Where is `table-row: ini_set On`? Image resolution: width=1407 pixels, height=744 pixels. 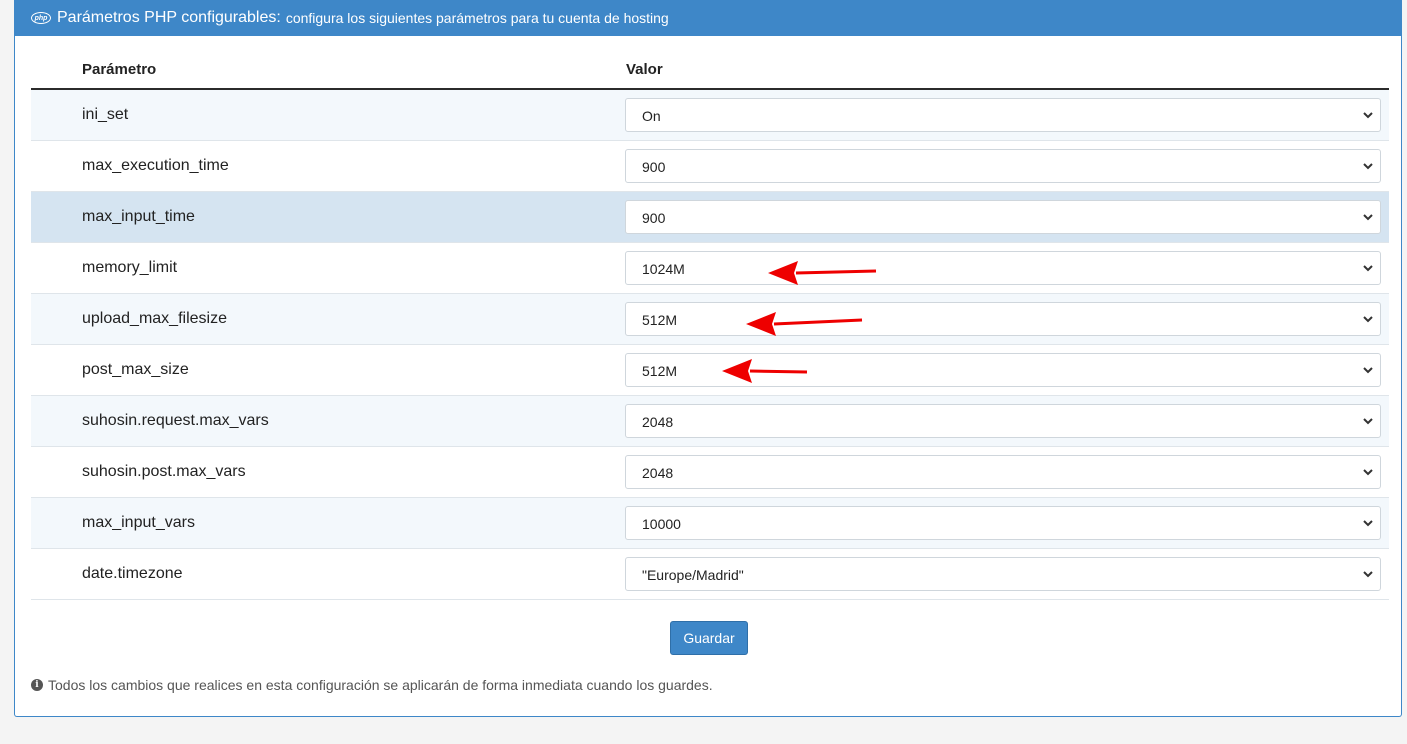
table-row: ini_set On is located at coordinates (710, 115).